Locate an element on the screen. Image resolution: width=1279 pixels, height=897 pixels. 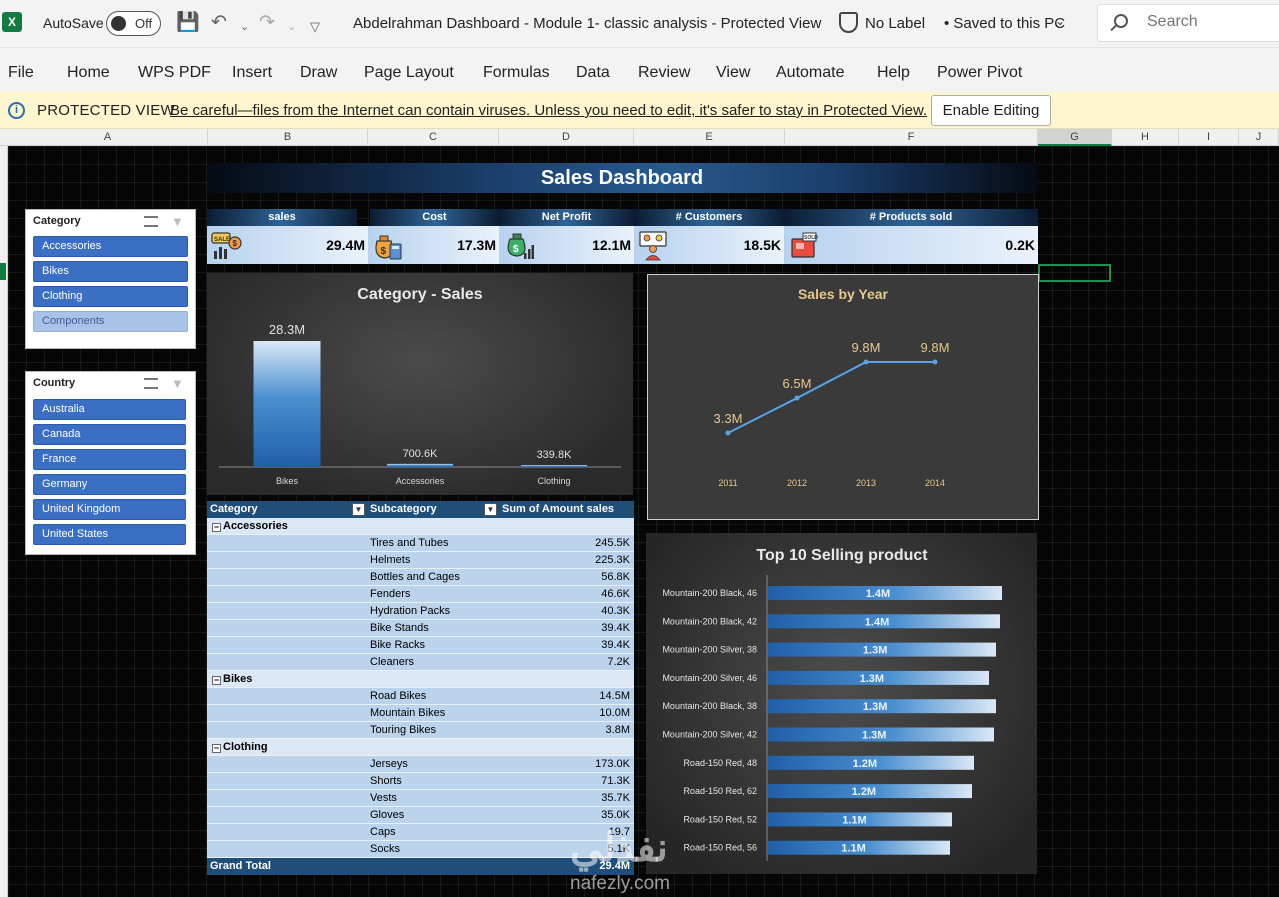
grand-total-label: Grand Total is located at coordinates (240, 866).